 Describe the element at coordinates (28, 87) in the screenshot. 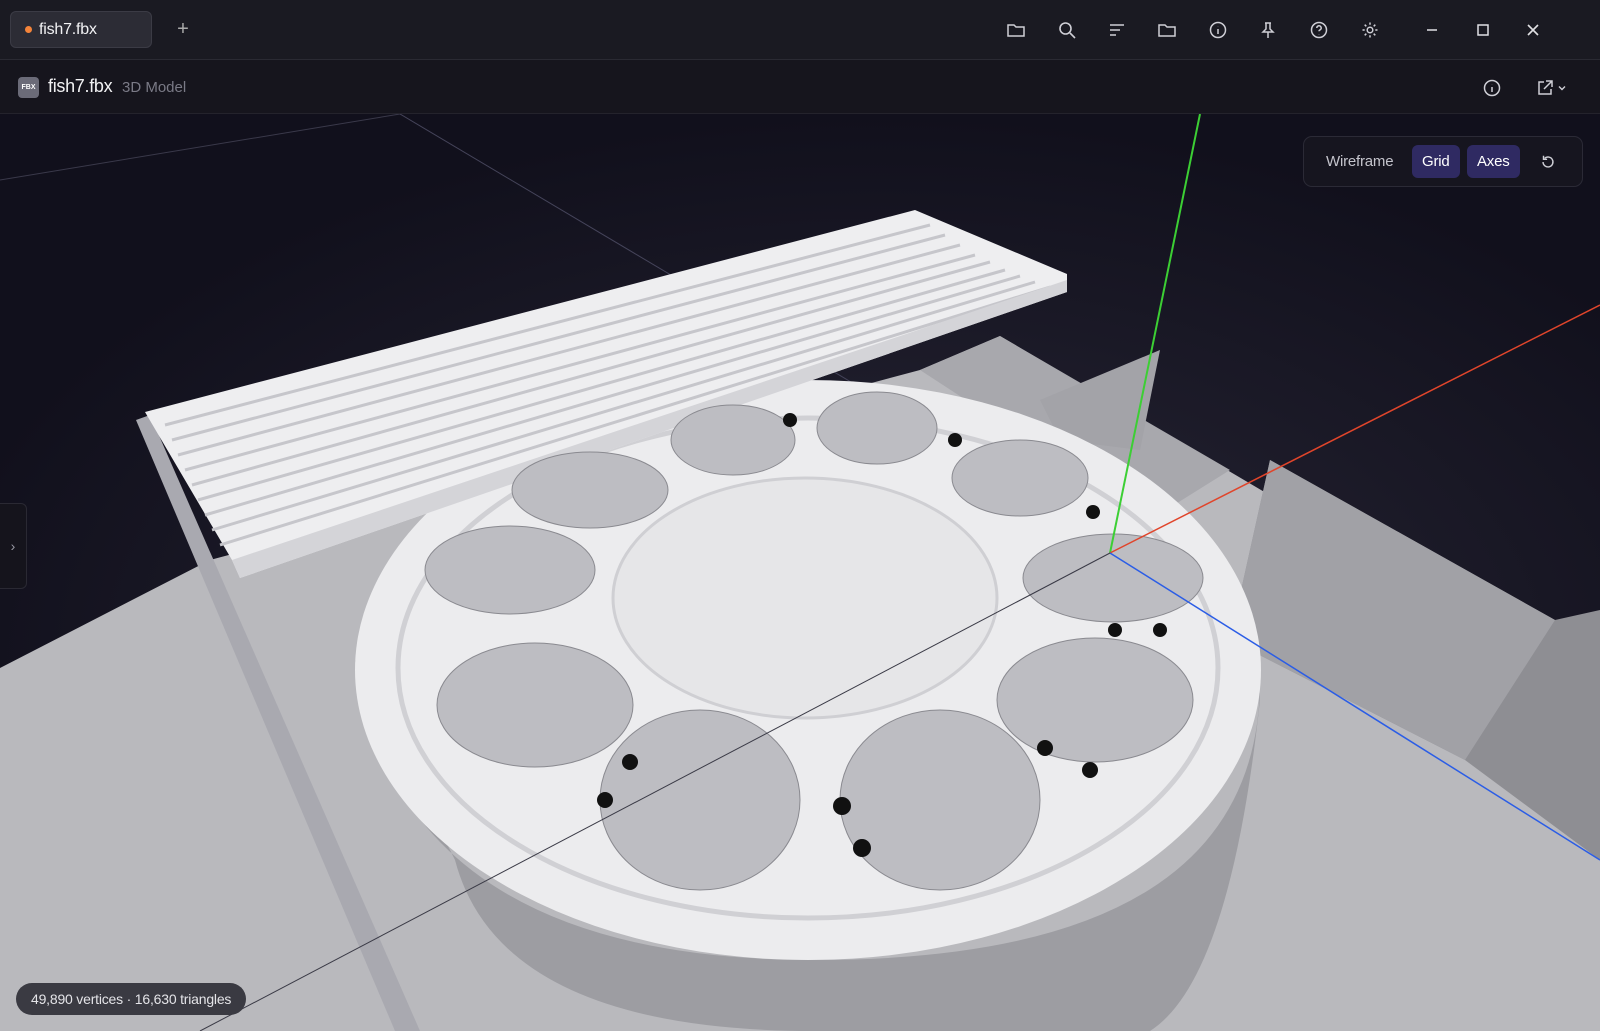

I see `fbx-file-icon: FBX` at that location.